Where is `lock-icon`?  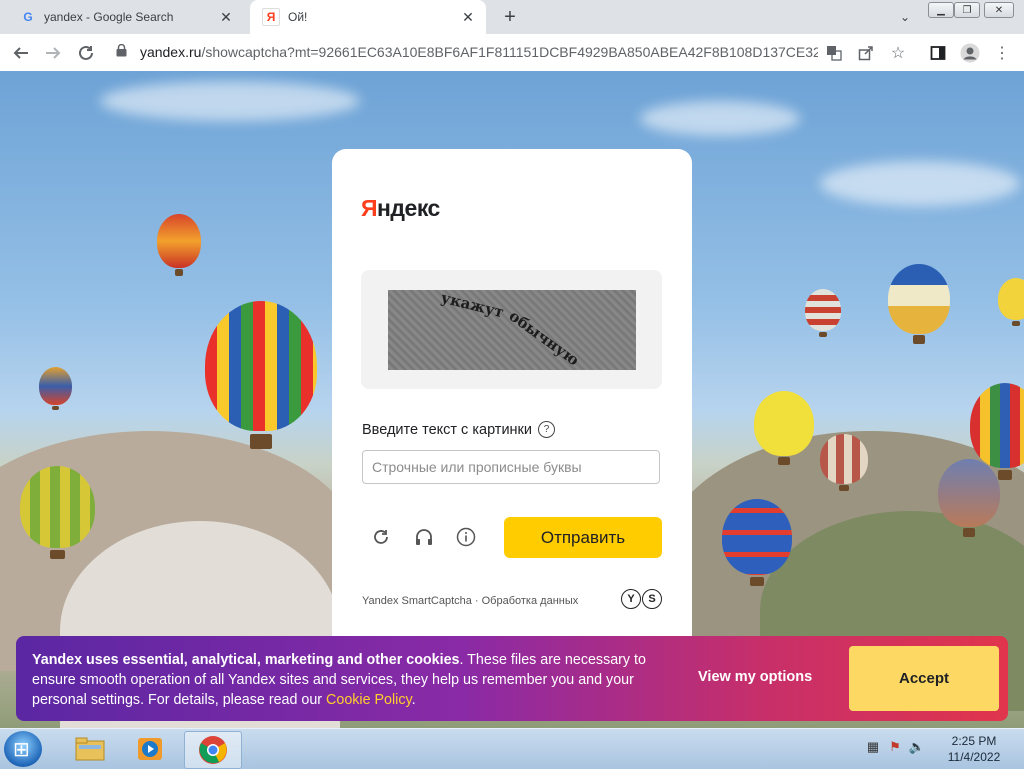
lock-icon is located at coordinates (123, 51).